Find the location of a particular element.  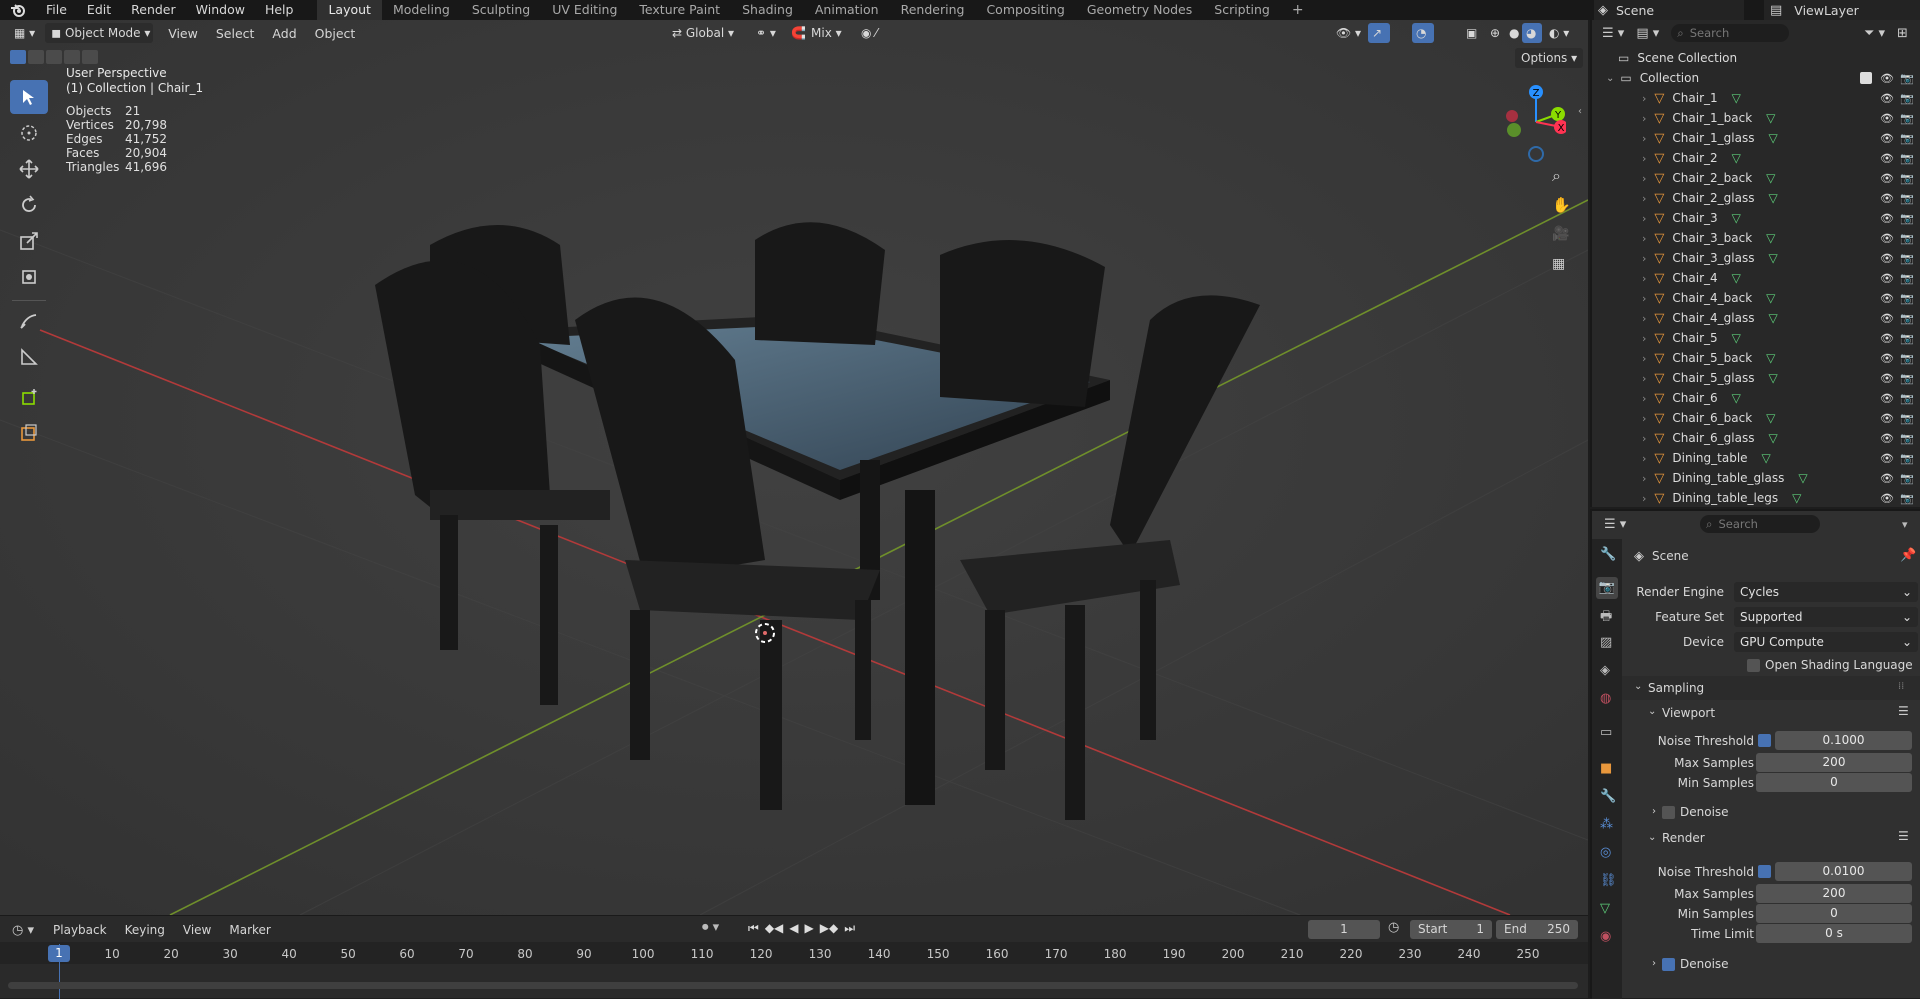

vp-noise-threshold-checkbox is located at coordinates (1764, 740).